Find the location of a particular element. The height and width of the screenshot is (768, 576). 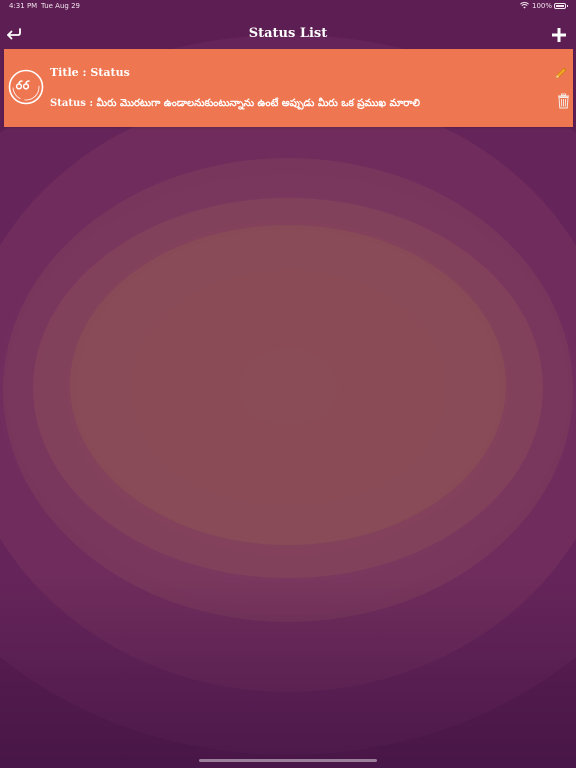

wifi-icon is located at coordinates (524, 5).